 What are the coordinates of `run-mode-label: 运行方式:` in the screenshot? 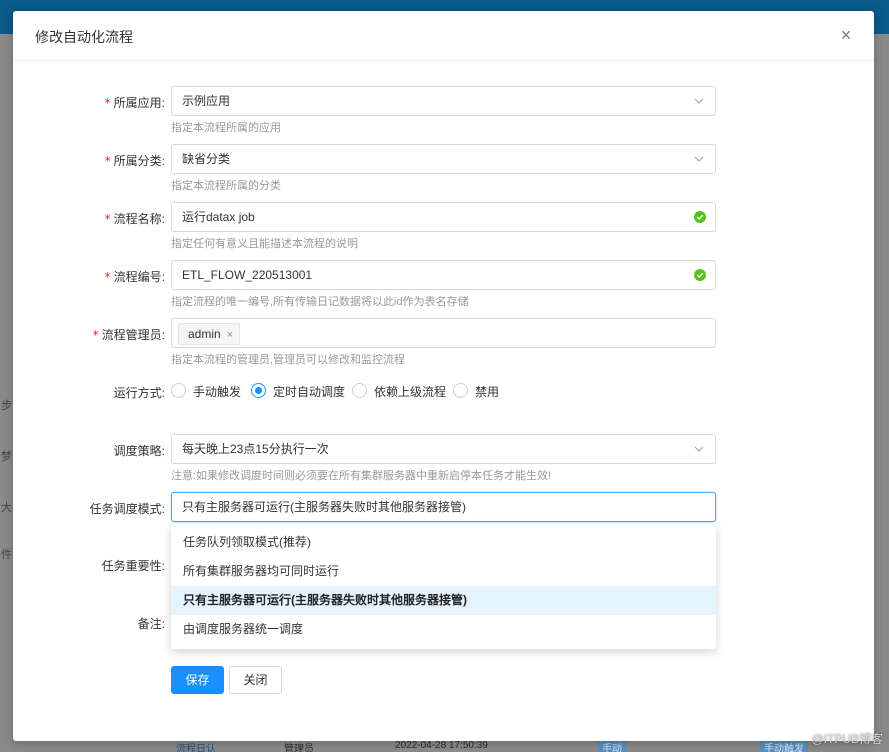 It's located at (139, 393).